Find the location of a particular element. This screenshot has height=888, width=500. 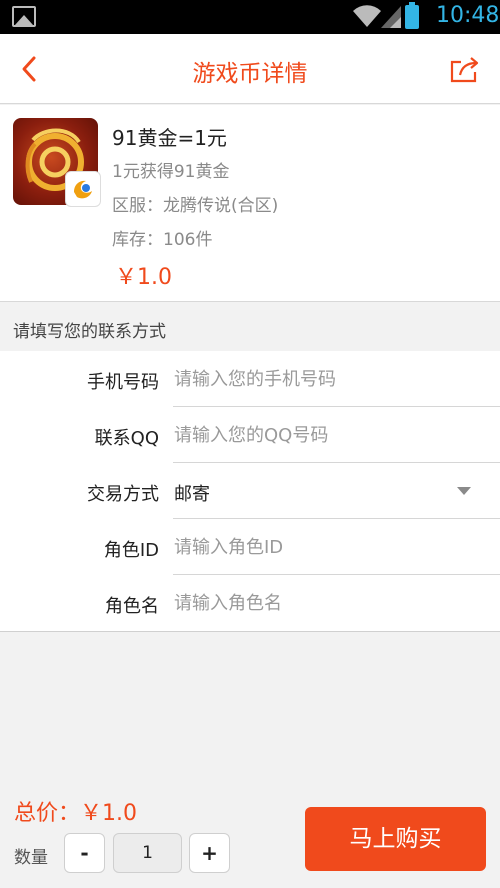

dropdown-arrow-icon is located at coordinates (464, 491).